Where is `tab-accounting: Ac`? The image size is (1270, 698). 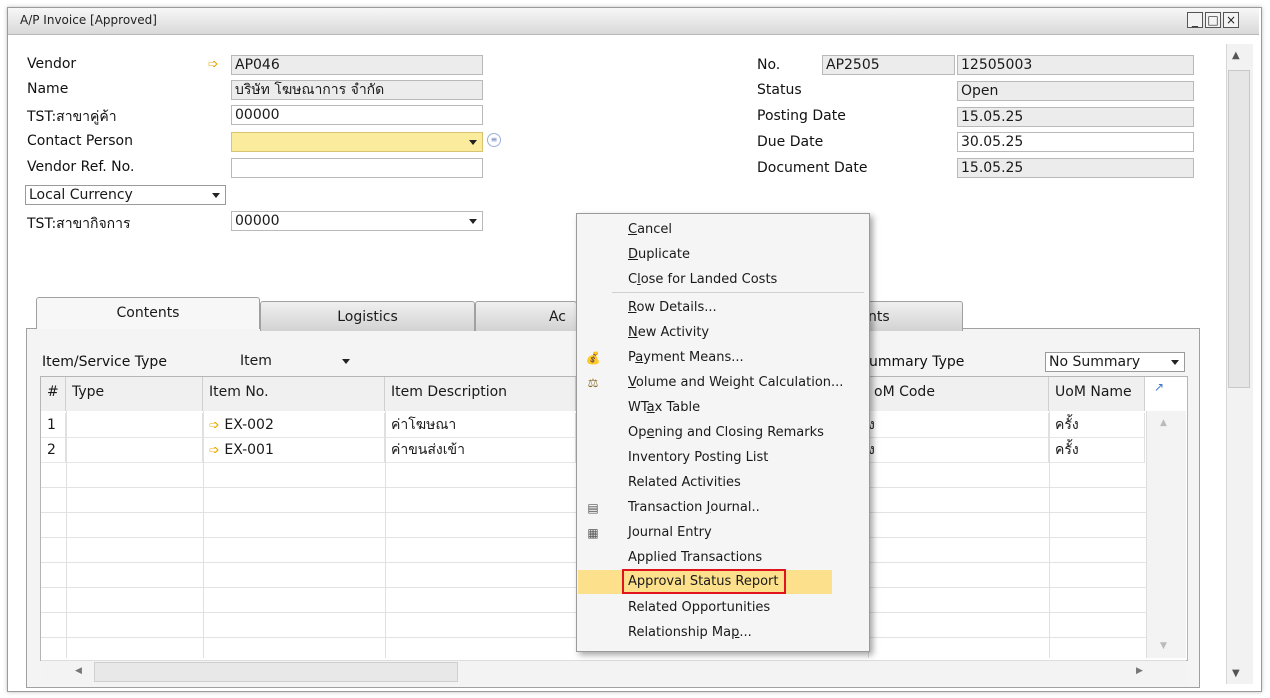 tab-accounting: Ac is located at coordinates (526, 316).